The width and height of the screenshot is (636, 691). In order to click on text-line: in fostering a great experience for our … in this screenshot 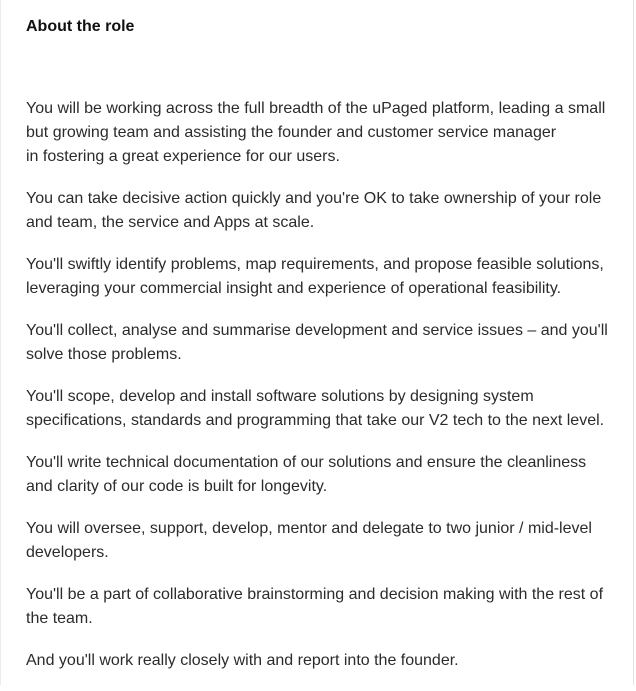, I will do `click(183, 156)`.